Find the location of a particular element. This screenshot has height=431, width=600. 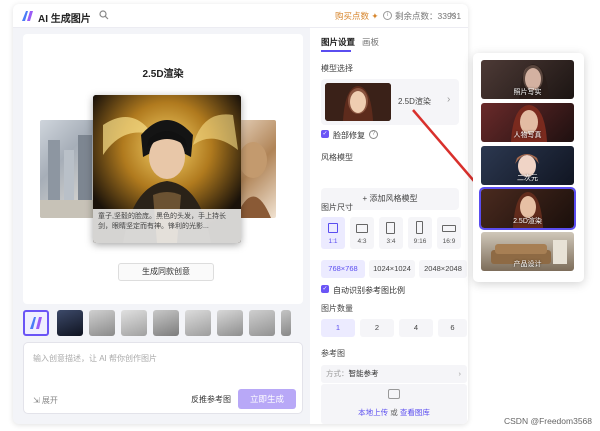

gallery-item: 照片写实 is located at coordinates (527, 79).